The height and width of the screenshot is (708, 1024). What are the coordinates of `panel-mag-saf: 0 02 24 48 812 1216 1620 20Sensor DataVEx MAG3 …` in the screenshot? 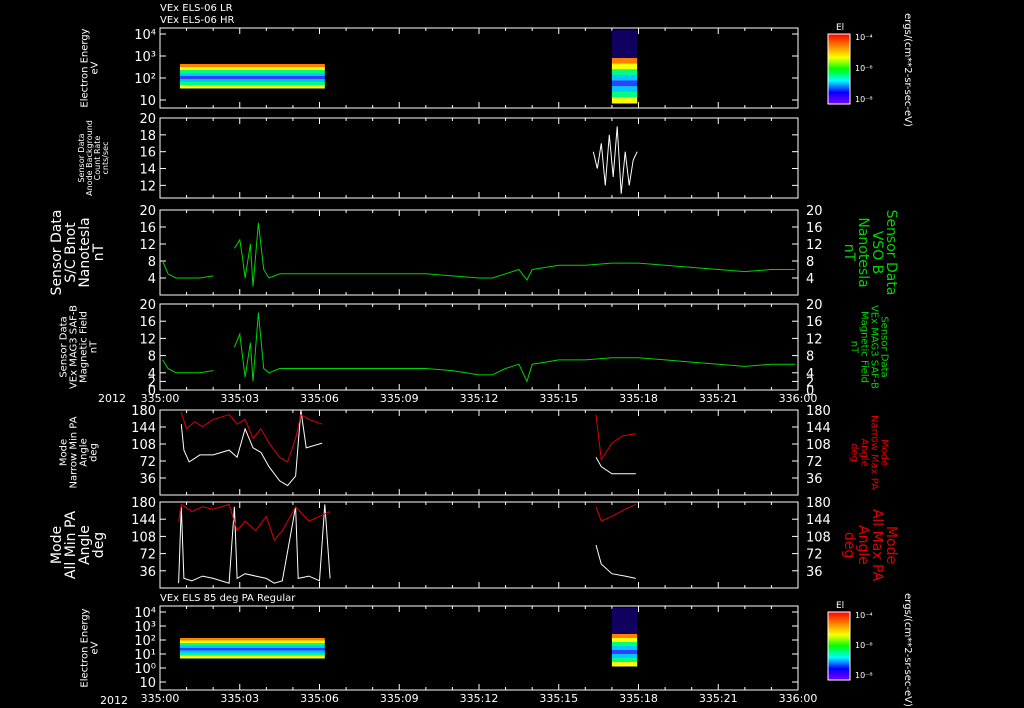 It's located at (474, 351).